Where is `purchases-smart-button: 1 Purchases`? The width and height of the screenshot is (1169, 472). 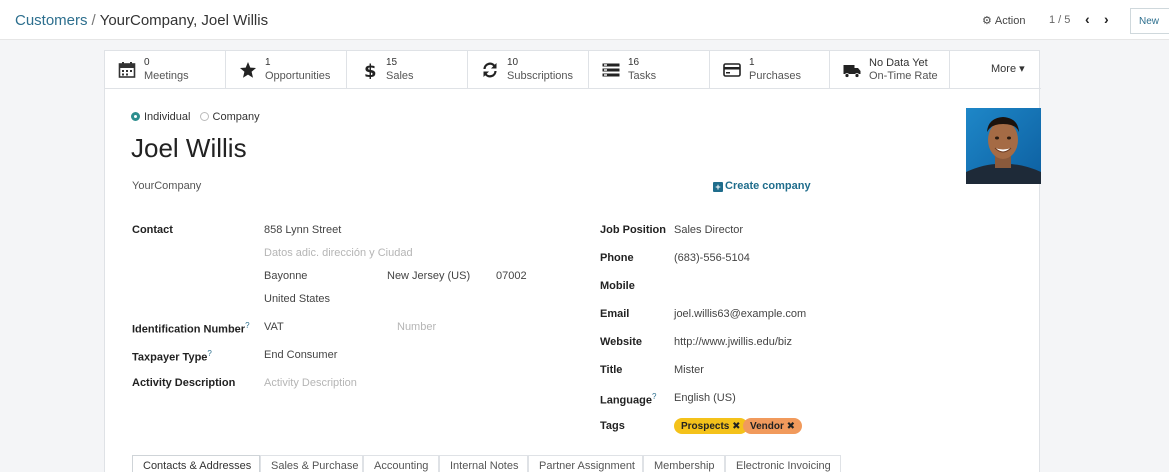
purchases-smart-button: 1 Purchases is located at coordinates (770, 69).